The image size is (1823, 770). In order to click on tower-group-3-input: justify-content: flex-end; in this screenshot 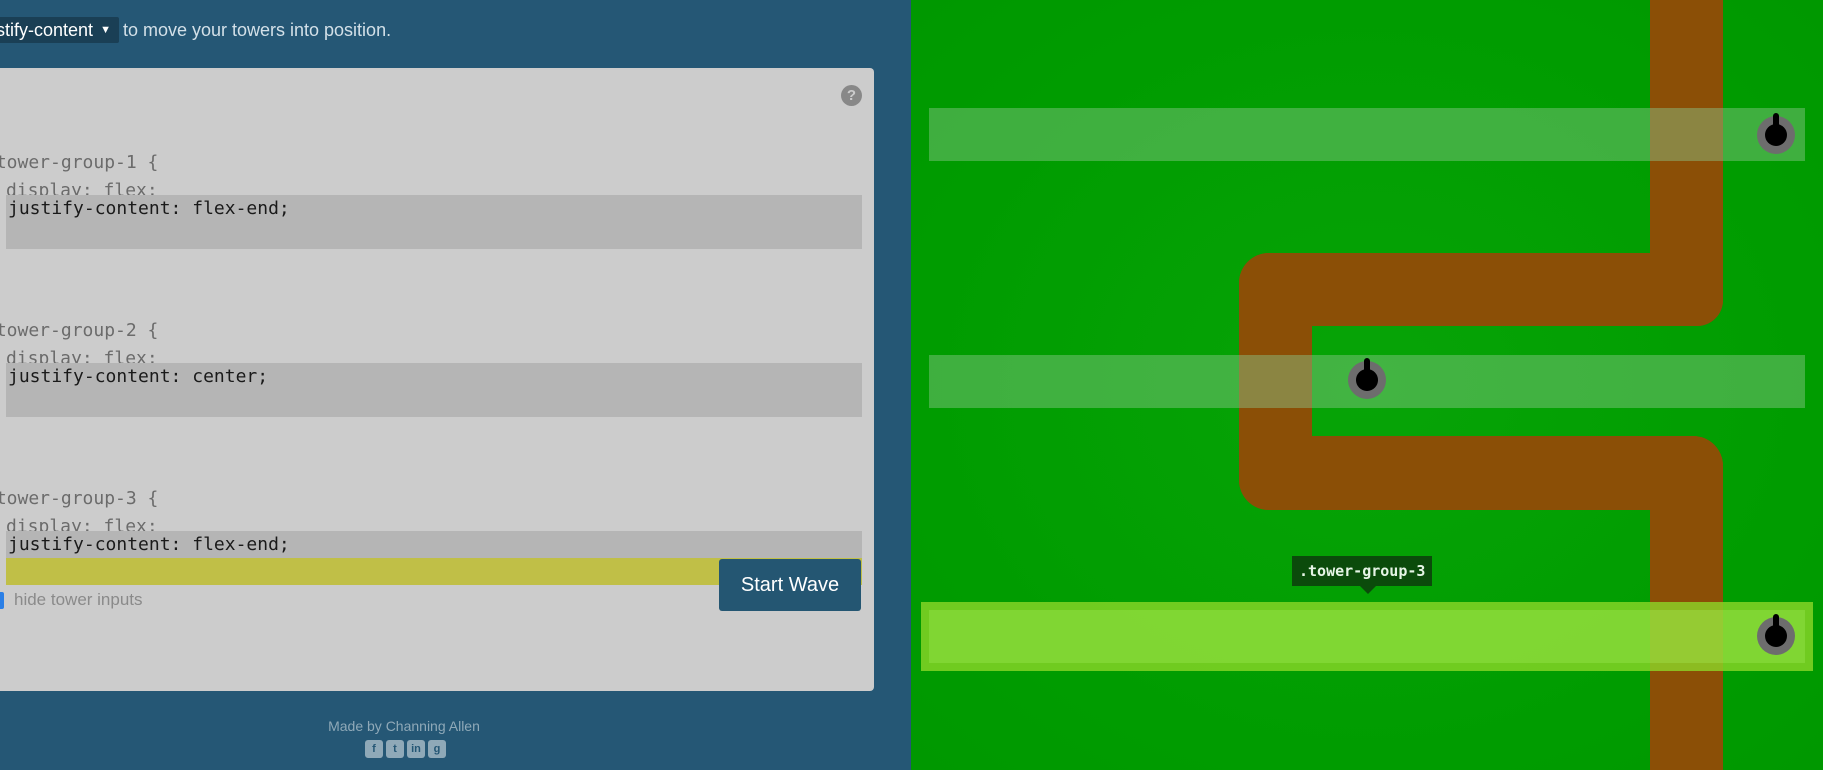, I will do `click(434, 544)`.